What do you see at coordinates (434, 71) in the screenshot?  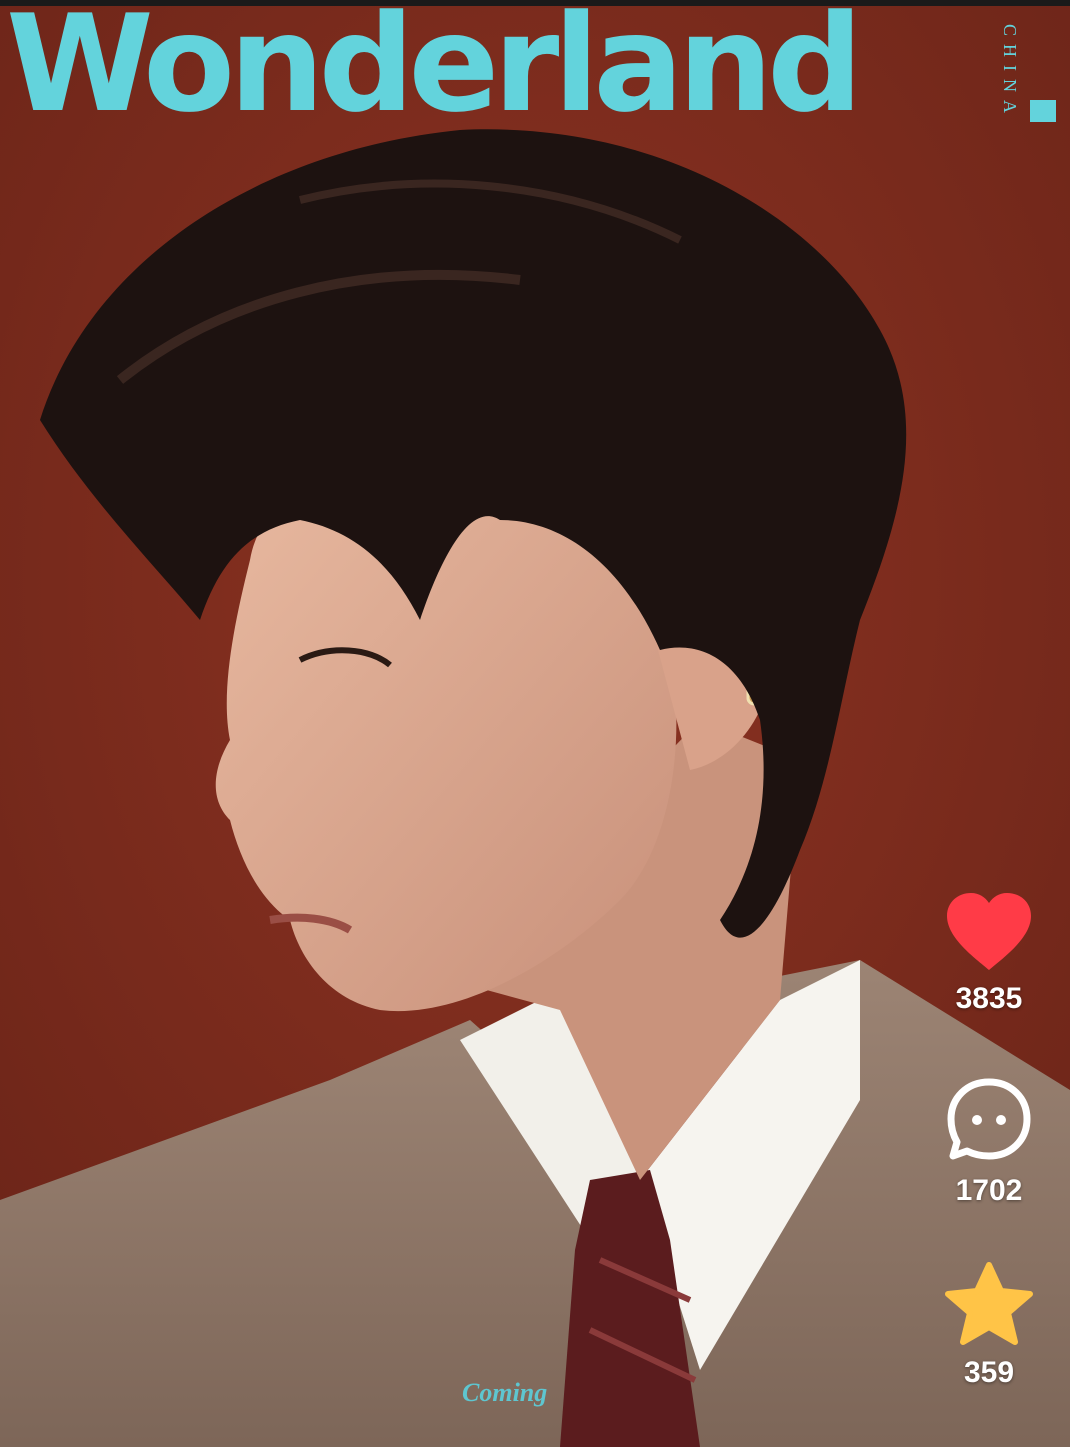 I see `magazine-masthead: Wonderland` at bounding box center [434, 71].